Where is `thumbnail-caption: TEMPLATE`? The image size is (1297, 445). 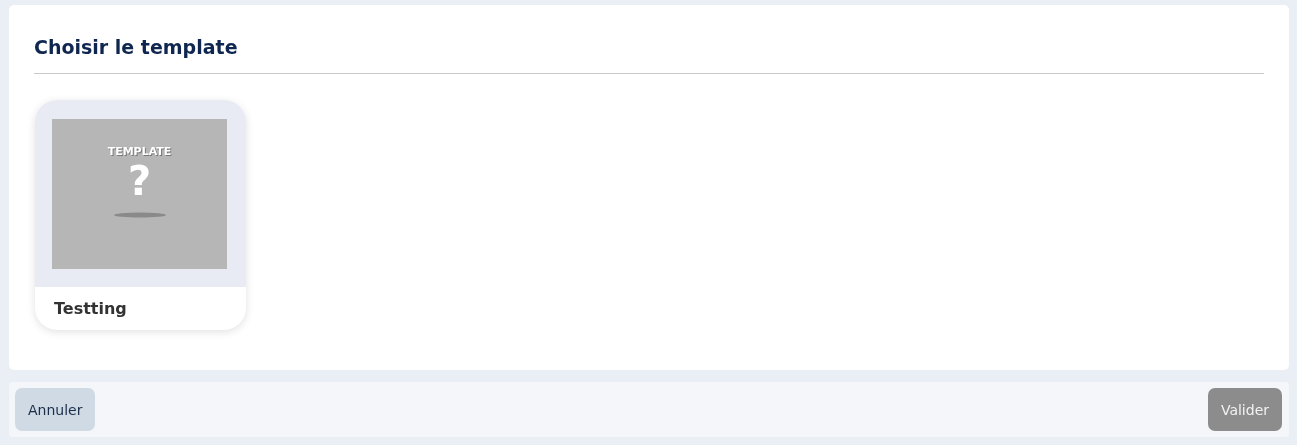
thumbnail-caption: TEMPLATE is located at coordinates (139, 152).